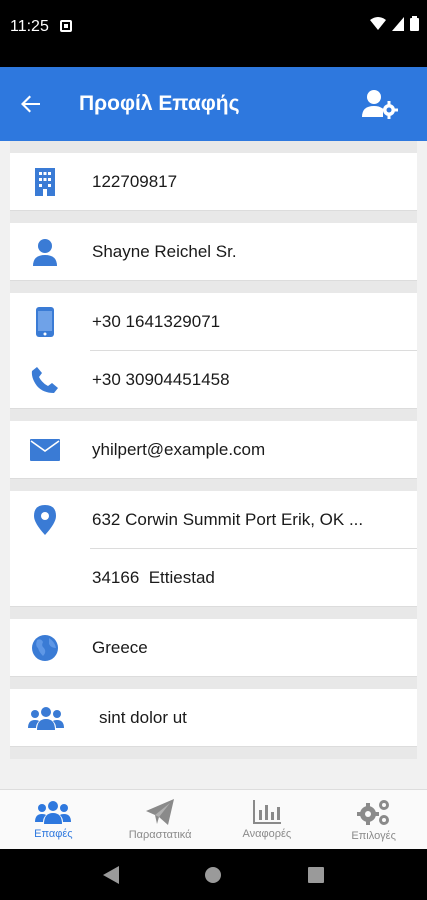  I want to click on company-card: 122709817, so click(213, 182).